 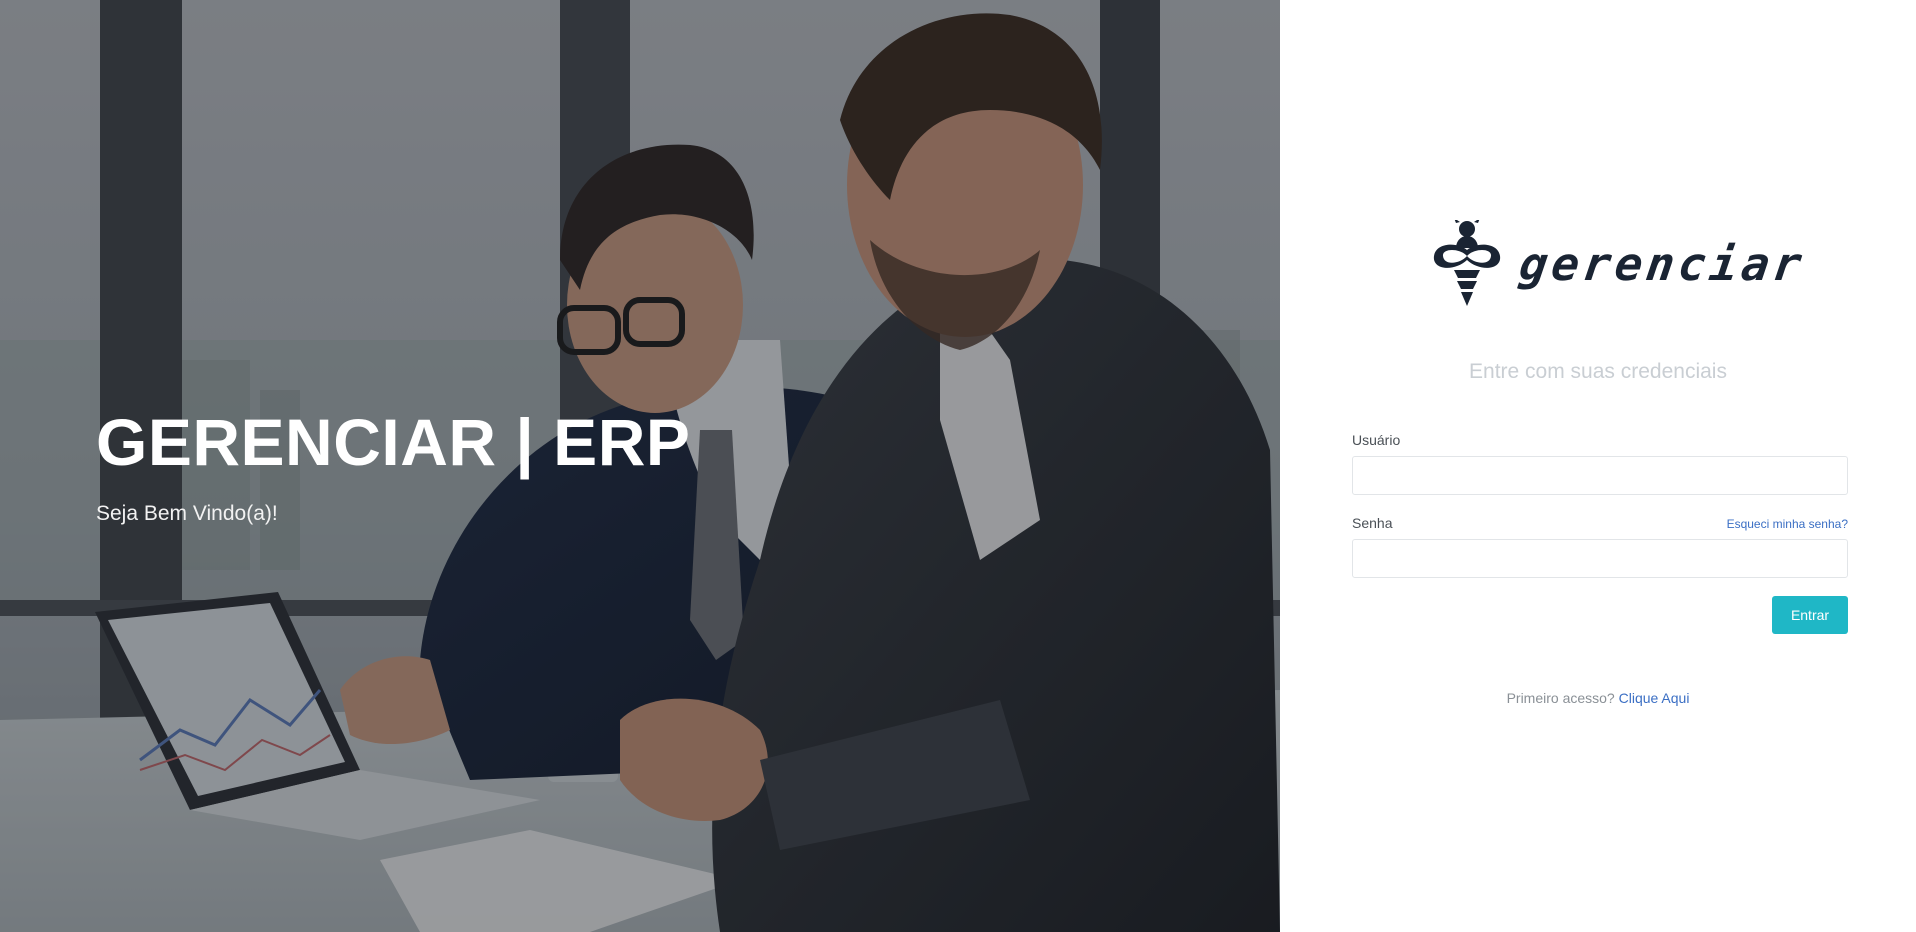 What do you see at coordinates (1600, 558) in the screenshot?
I see `password-input` at bounding box center [1600, 558].